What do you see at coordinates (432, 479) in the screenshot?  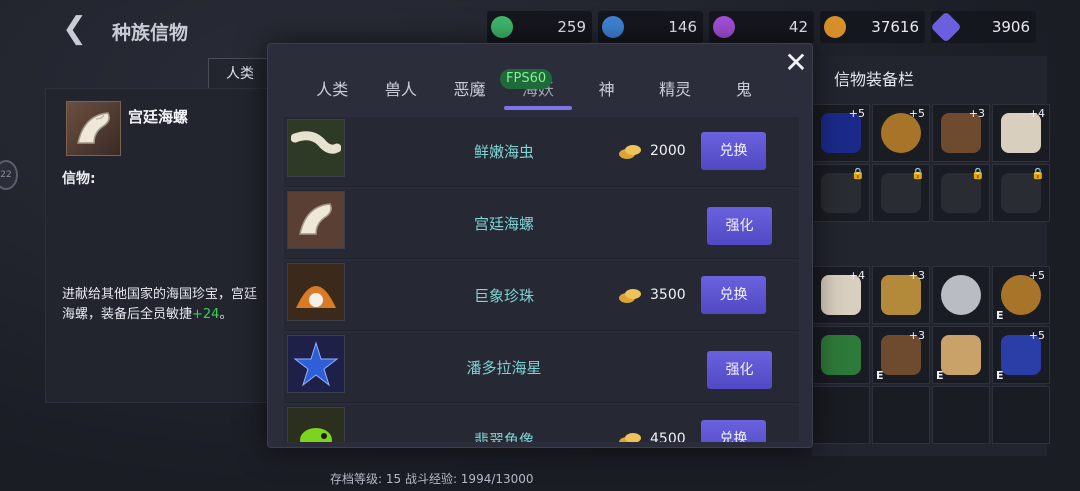 I see `archive-status: 存档等级: 15 战斗经验: 1994/13000` at bounding box center [432, 479].